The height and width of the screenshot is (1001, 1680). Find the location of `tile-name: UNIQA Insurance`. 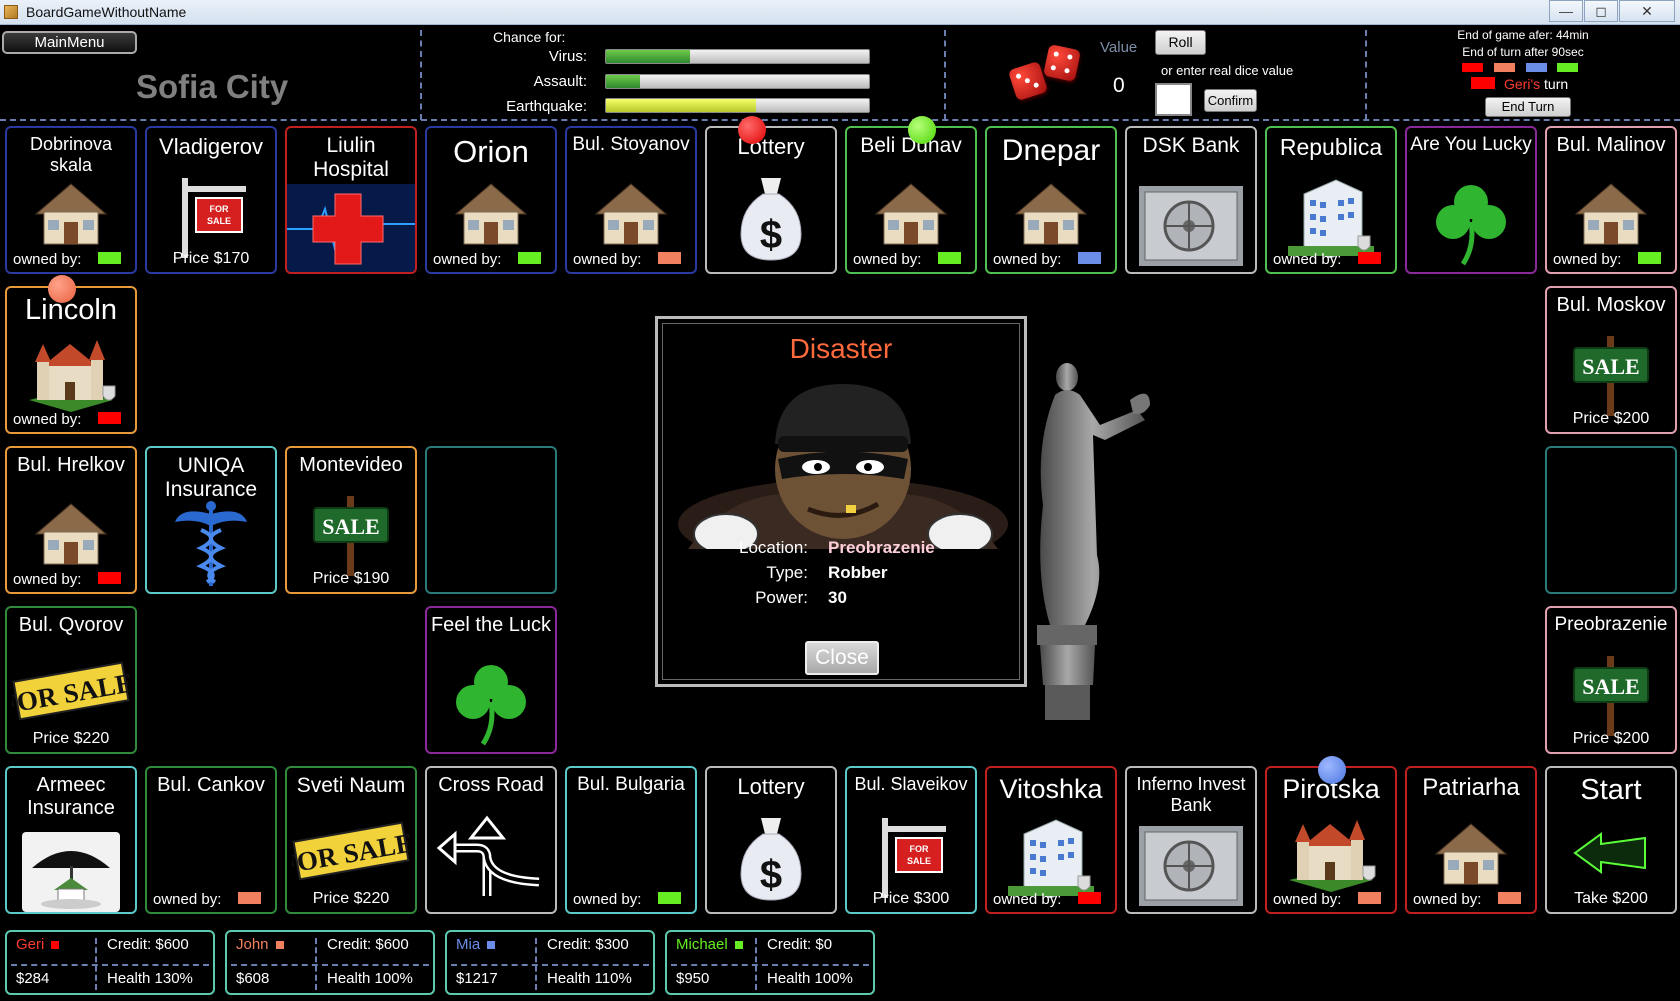

tile-name: UNIQA Insurance is located at coordinates (211, 478).